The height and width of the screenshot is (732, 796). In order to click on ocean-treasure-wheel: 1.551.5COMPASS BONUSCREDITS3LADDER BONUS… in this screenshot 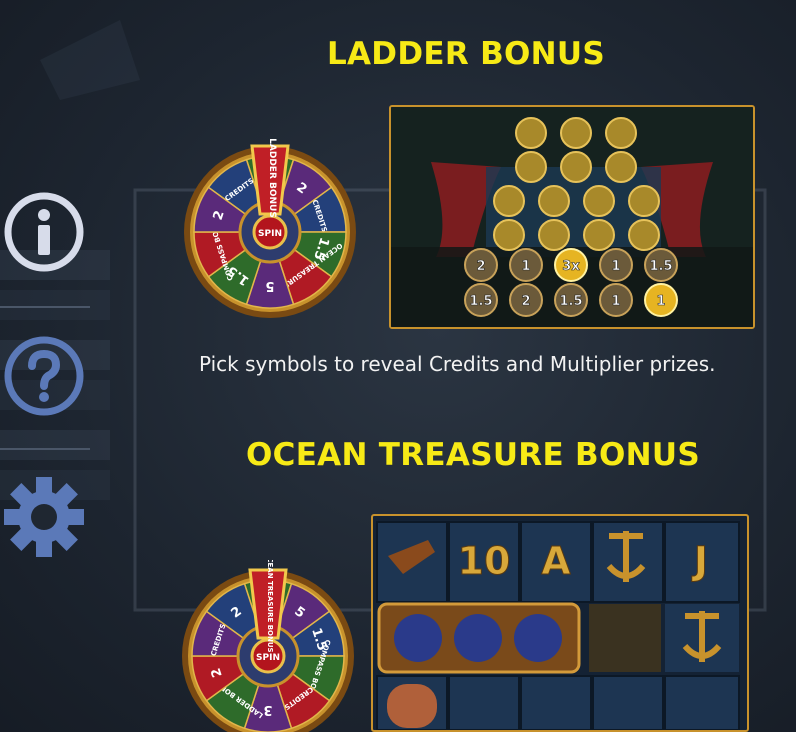, I will do `click(268, 646)`.